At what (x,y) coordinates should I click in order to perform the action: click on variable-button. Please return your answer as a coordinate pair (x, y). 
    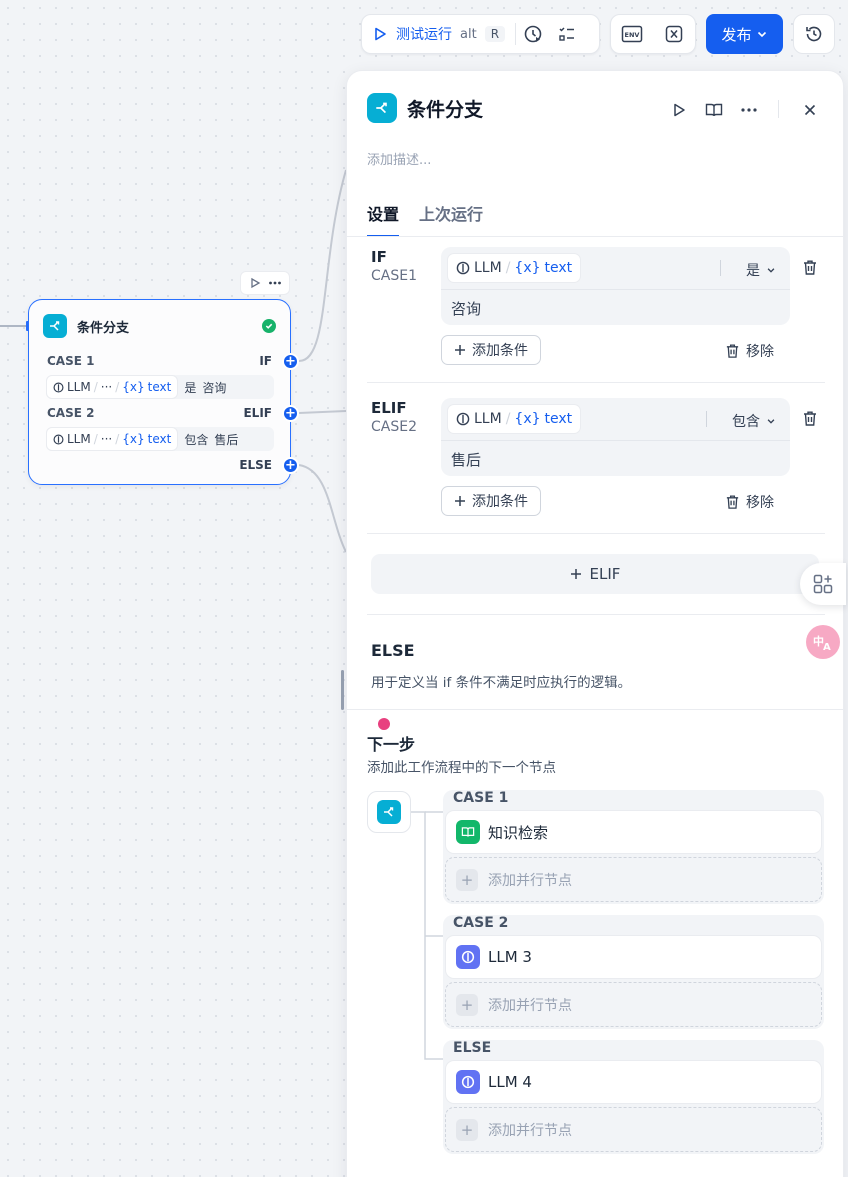
    Looking at the image, I should click on (674, 34).